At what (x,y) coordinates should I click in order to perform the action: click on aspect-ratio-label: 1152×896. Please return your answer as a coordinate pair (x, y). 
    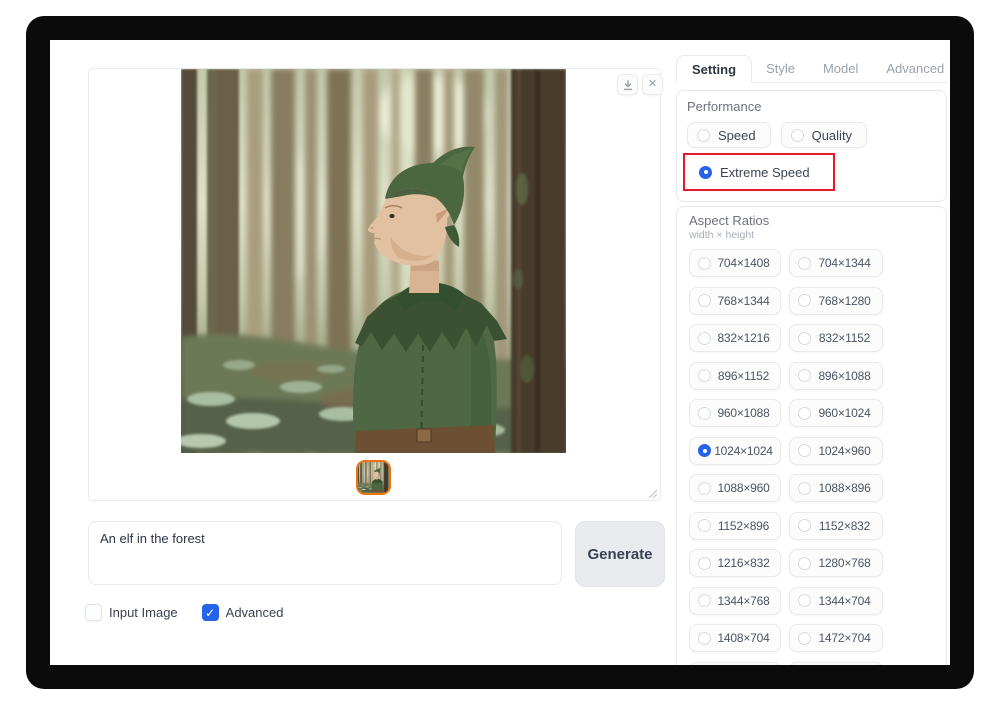
    Looking at the image, I should click on (743, 525).